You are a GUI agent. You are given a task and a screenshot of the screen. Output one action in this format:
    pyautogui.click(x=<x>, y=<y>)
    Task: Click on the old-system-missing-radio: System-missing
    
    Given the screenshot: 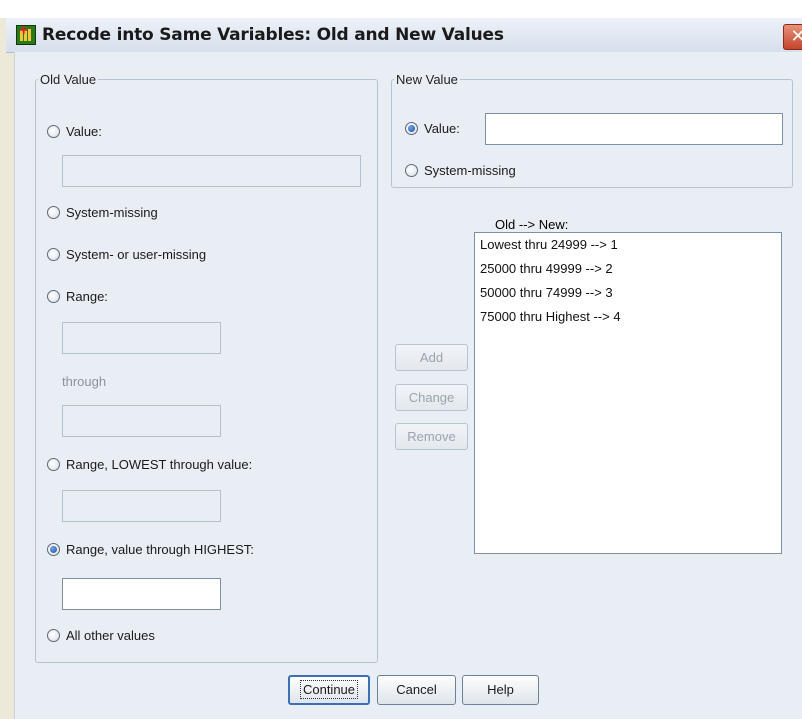 What is the action you would take?
    pyautogui.click(x=102, y=212)
    